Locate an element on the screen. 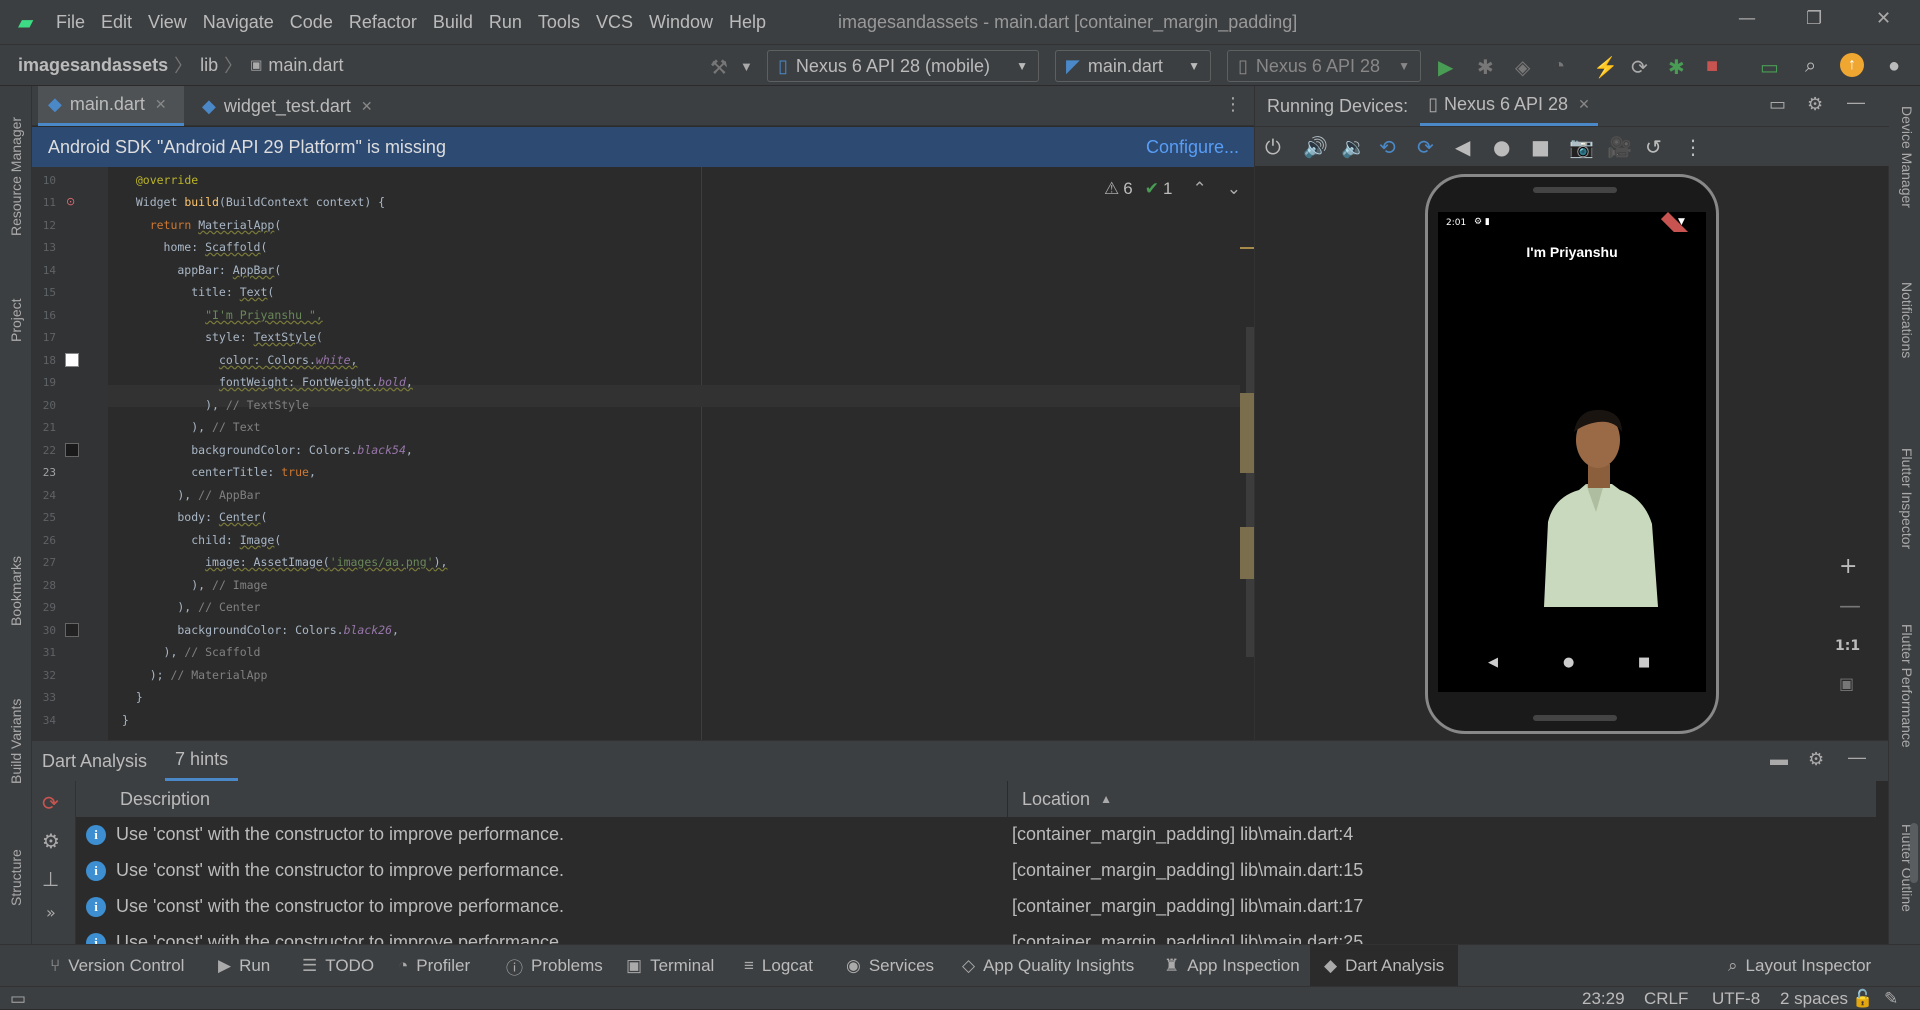 This screenshot has height=1010, width=1920. device-screen: 2:01 ⚙ ▮ ▼ I'm Priyanshu ◀ ● ■ is located at coordinates (1572, 452).